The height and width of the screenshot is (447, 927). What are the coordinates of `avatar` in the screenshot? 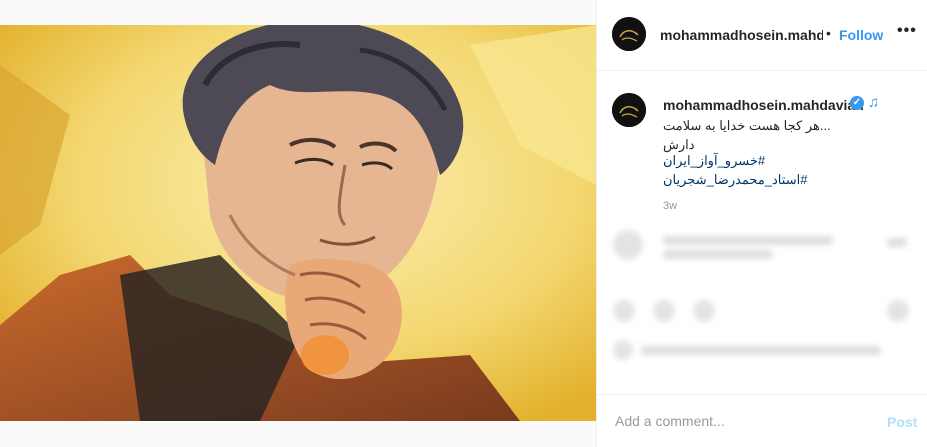 It's located at (629, 34).